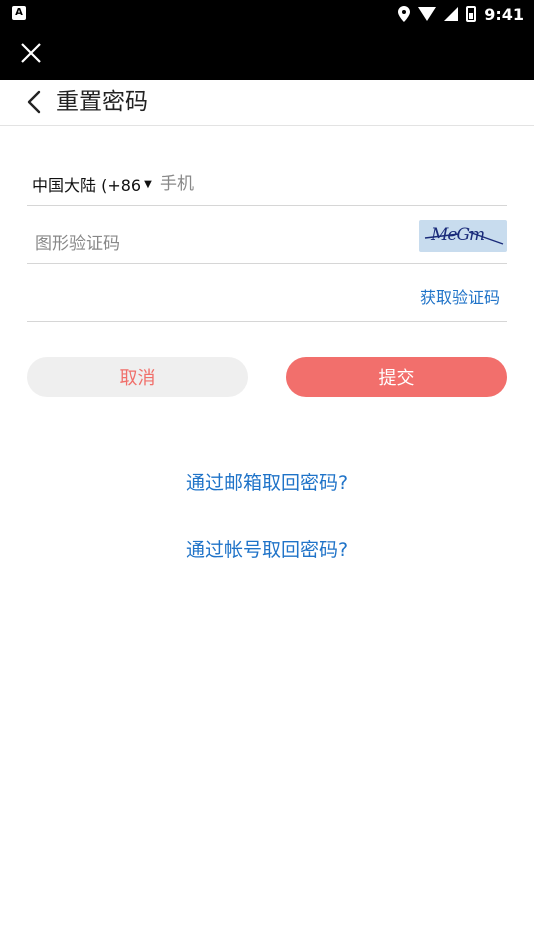  Describe the element at coordinates (87, 185) in the screenshot. I see `country-code-label: 中国大陆 (+86` at that location.